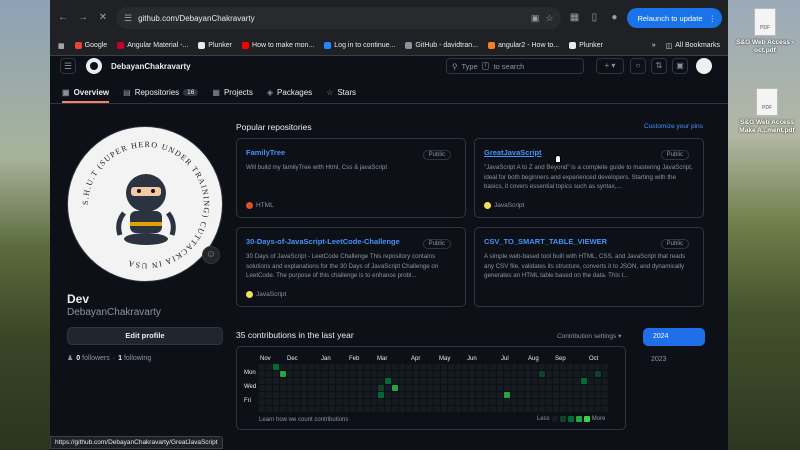 This screenshot has width=800, height=450. What do you see at coordinates (594, 18) in the screenshot?
I see `sidepanel-icon: ▯` at bounding box center [594, 18].